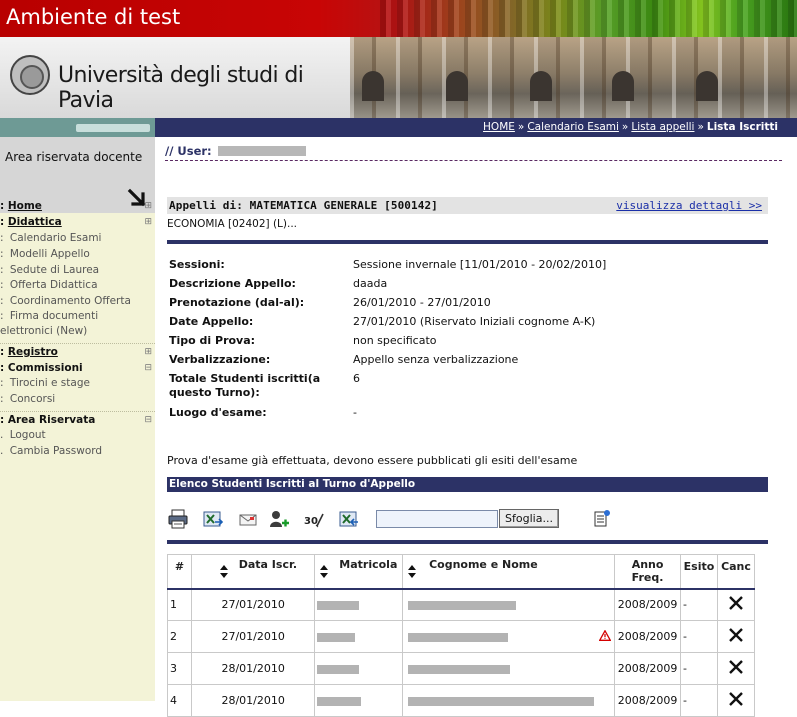  Describe the element at coordinates (689, 205) in the screenshot. I see `view-details-link: visualizza dettagli >>` at that location.